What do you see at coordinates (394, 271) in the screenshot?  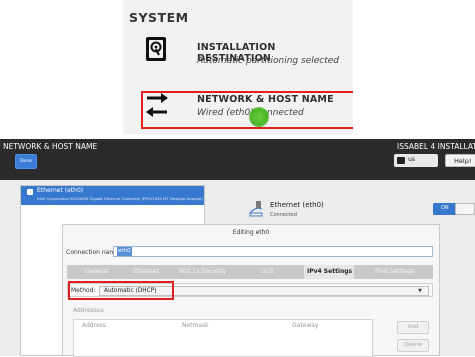 I see `tab-ipv6-settings: IPv6 Settings` at bounding box center [394, 271].